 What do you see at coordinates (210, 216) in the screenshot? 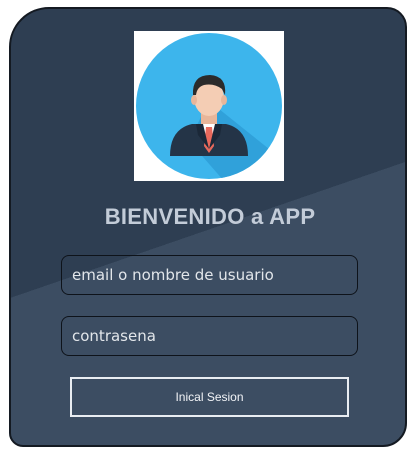
I see `page-title: BIENVENIDO a APP` at bounding box center [210, 216].